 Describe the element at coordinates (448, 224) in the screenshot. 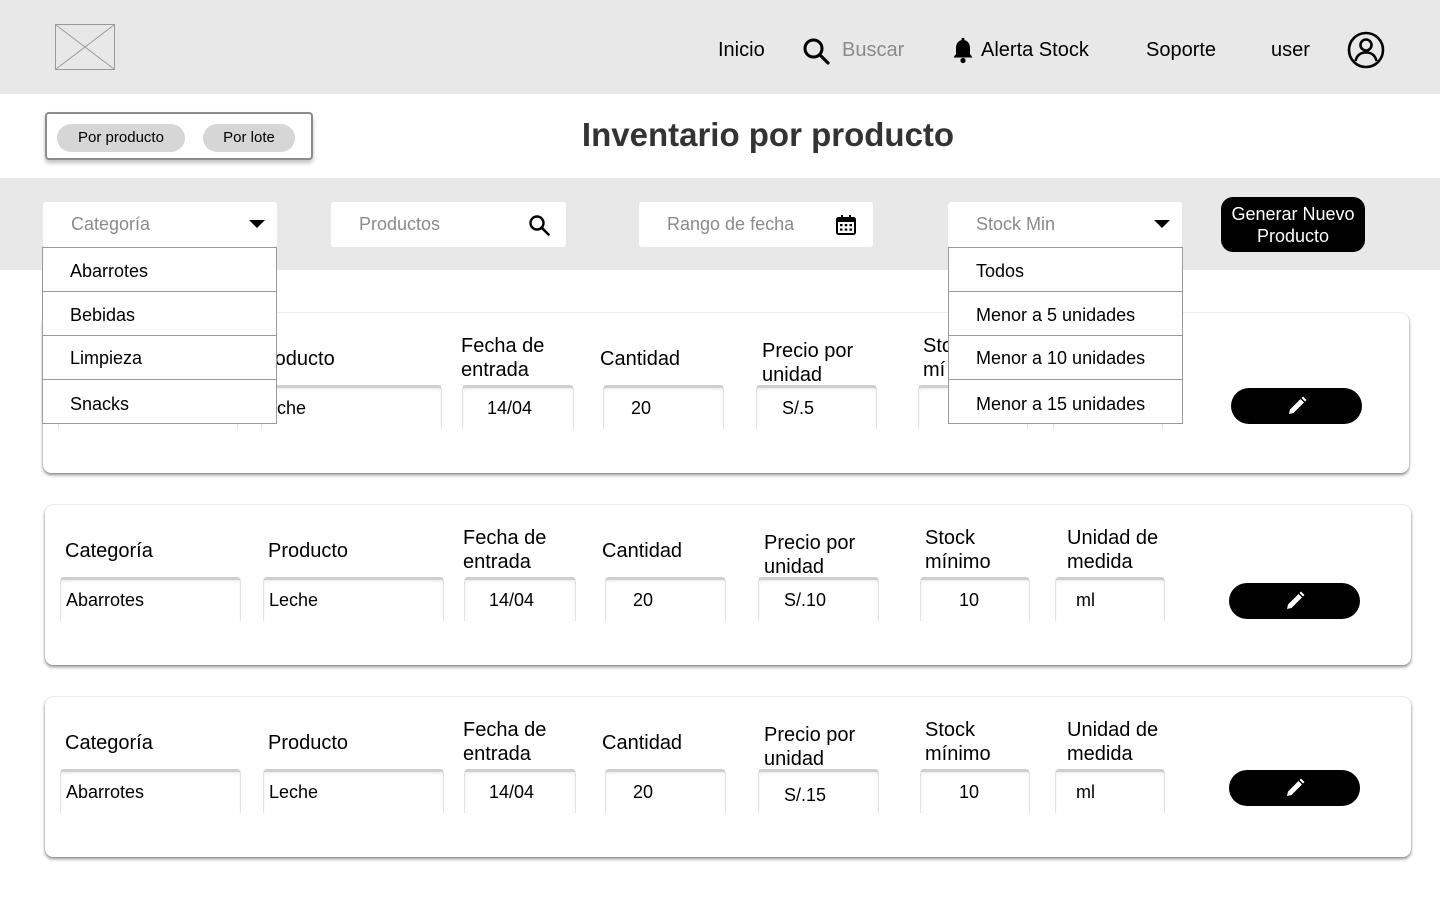

I see `products-filter-input: Productos` at that location.